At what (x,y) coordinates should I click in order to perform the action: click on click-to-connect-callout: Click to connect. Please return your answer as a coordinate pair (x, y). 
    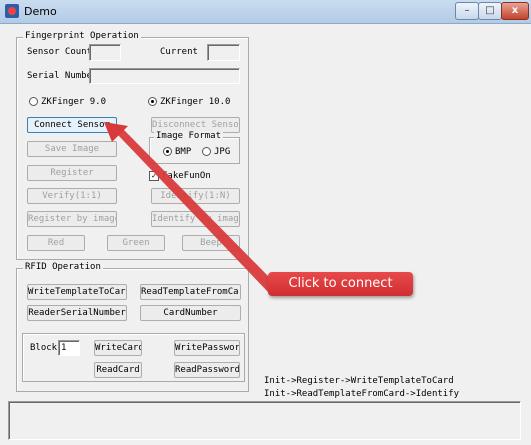
    Looking at the image, I should click on (340, 284).